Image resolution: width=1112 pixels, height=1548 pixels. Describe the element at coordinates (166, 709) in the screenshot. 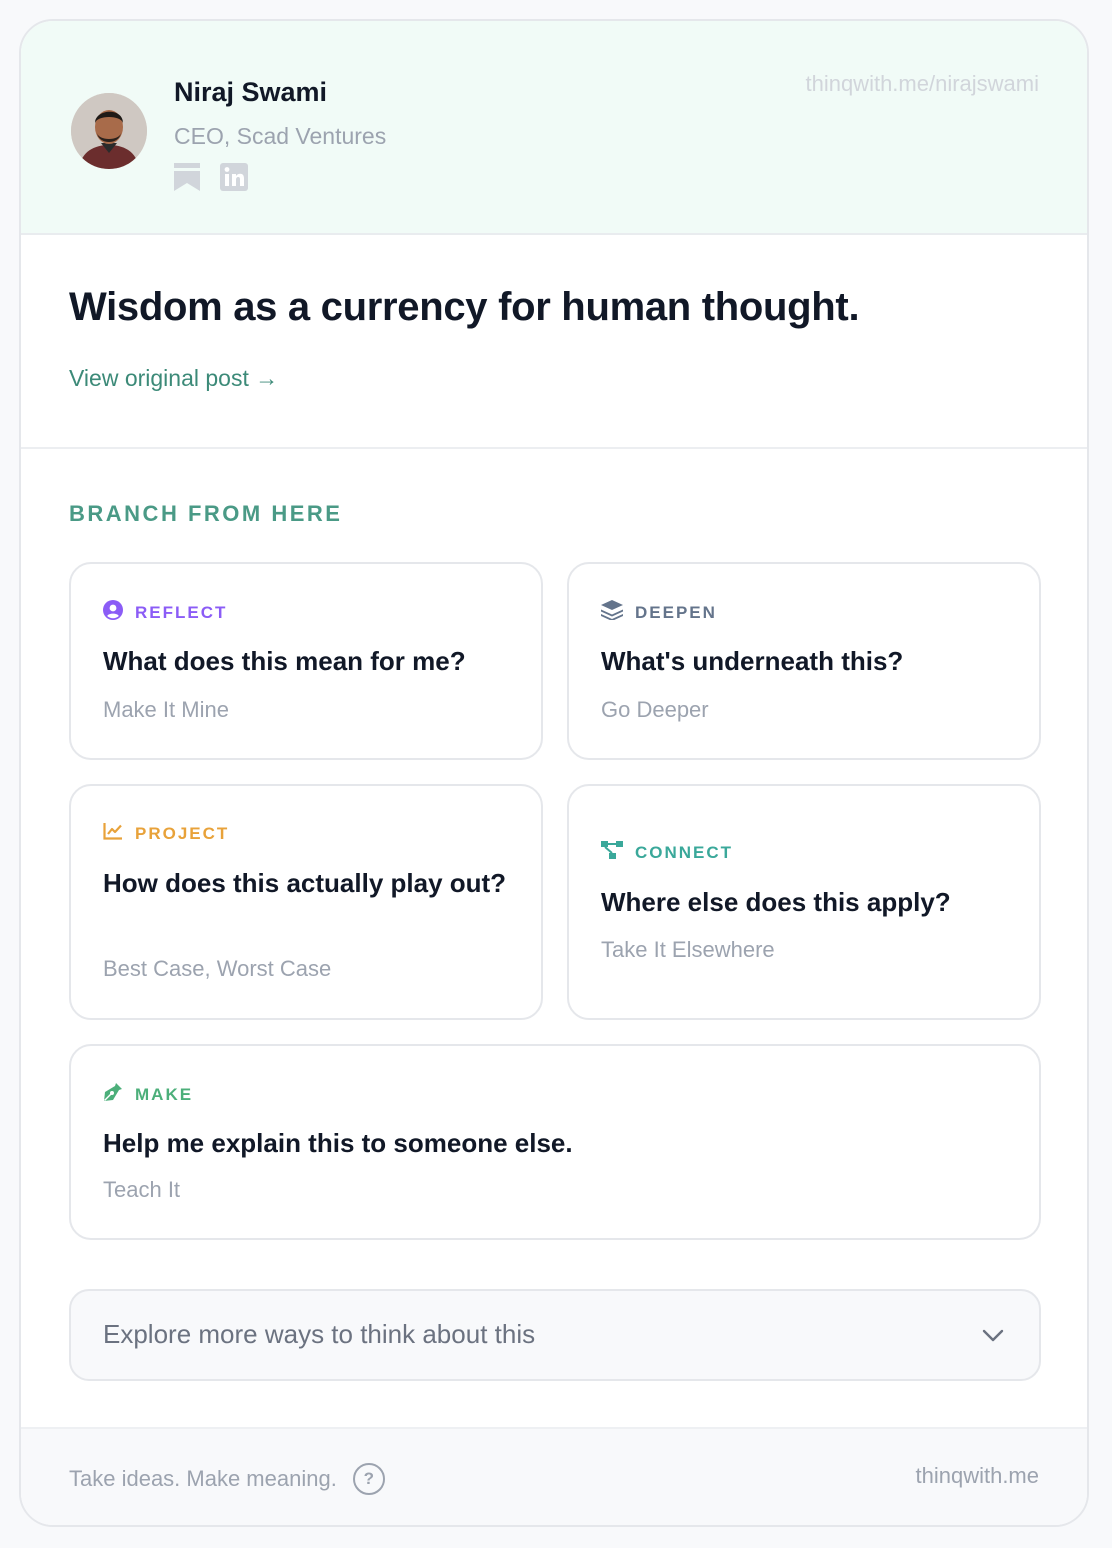

I see `option-subtitle: Make It Mine` at that location.